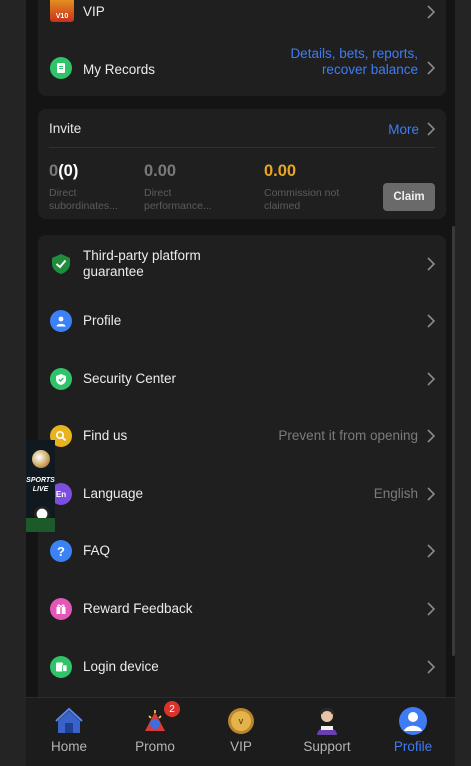  Describe the element at coordinates (242, 147) in the screenshot. I see `invite-divider` at that location.